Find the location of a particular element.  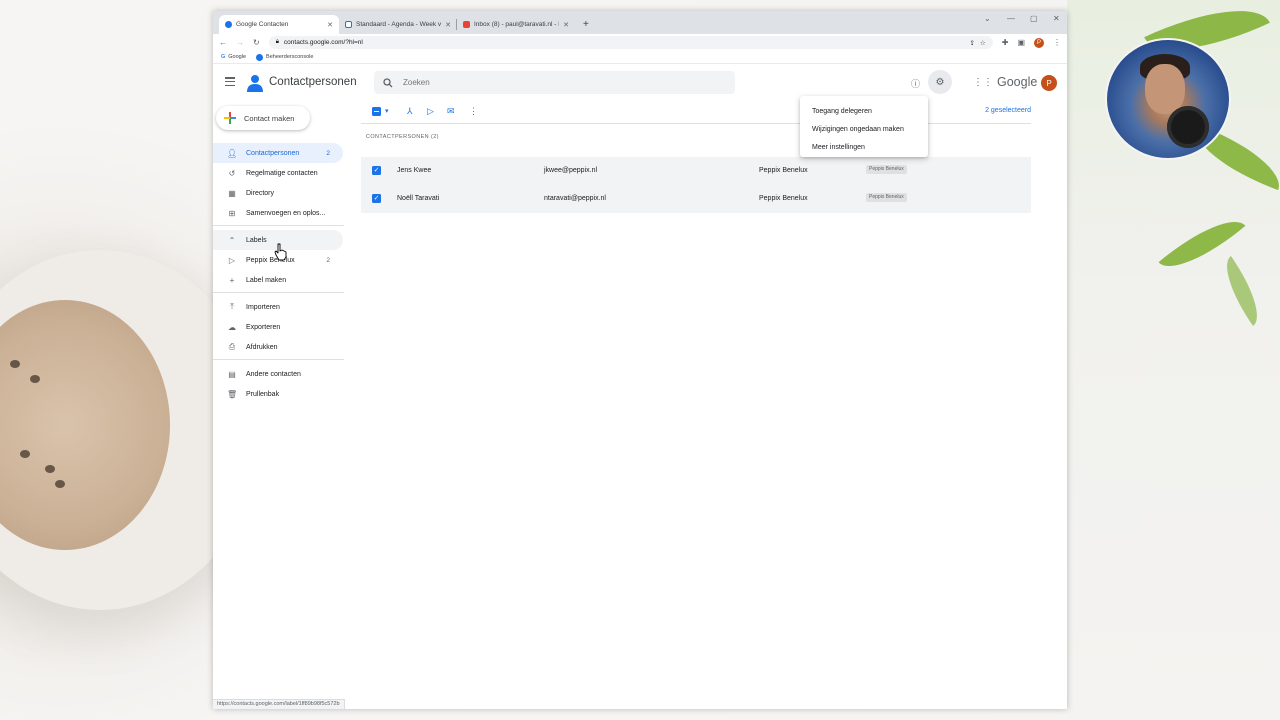

app-title: Contactpersonen is located at coordinates (313, 82).